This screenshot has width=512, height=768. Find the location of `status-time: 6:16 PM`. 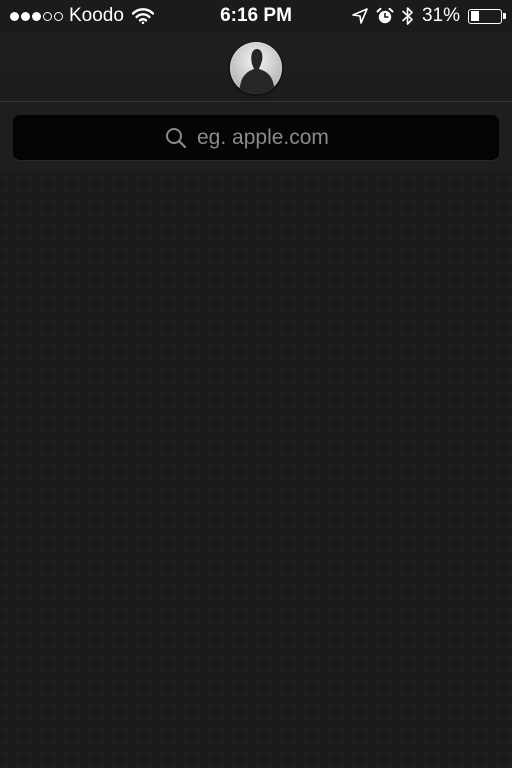

status-time: 6:16 PM is located at coordinates (256, 15).